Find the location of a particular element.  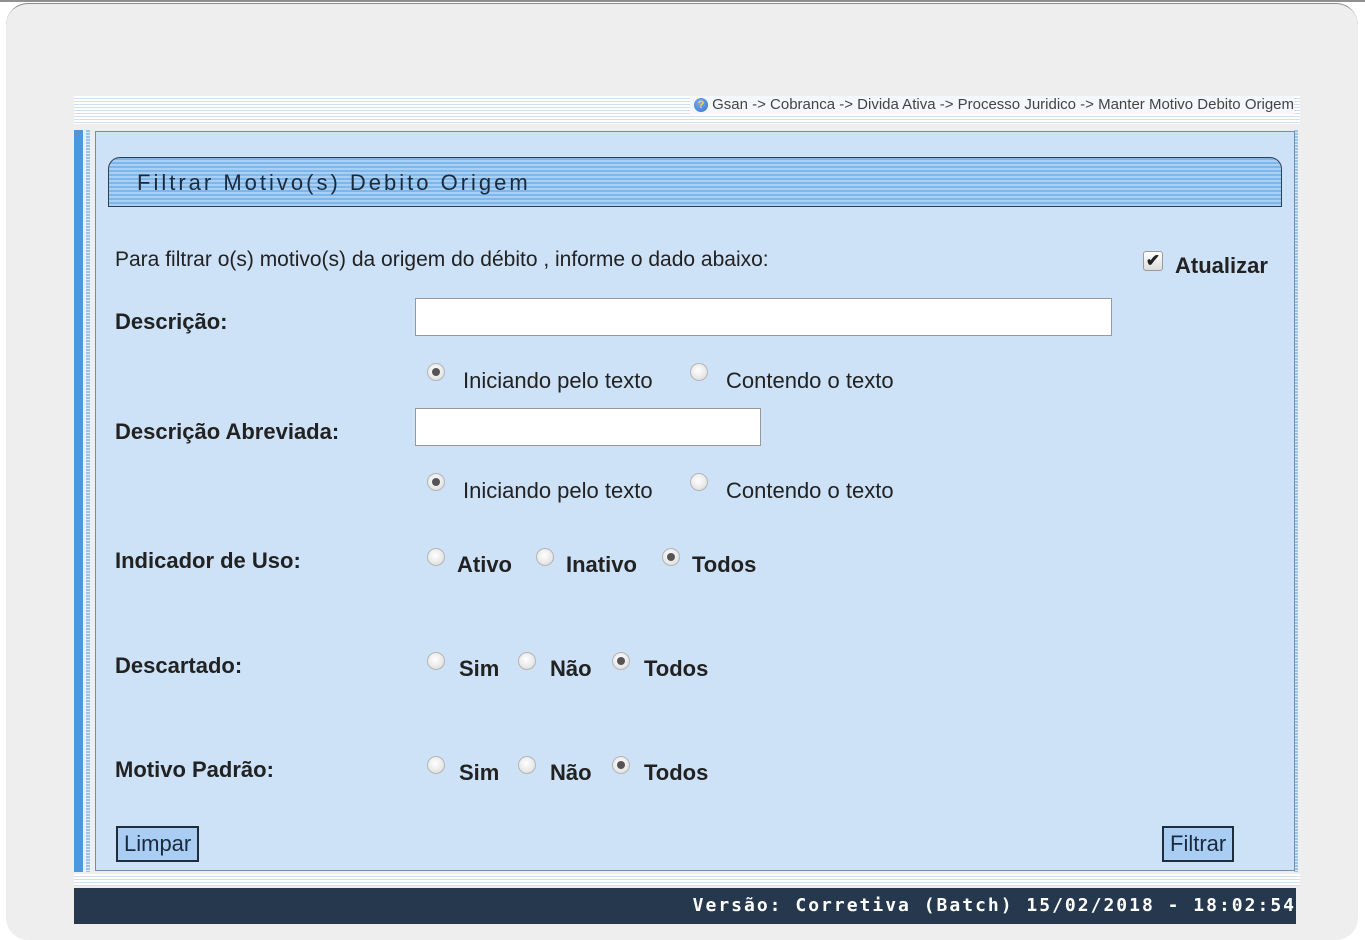

uso-todos-label: Todos is located at coordinates (724, 564).